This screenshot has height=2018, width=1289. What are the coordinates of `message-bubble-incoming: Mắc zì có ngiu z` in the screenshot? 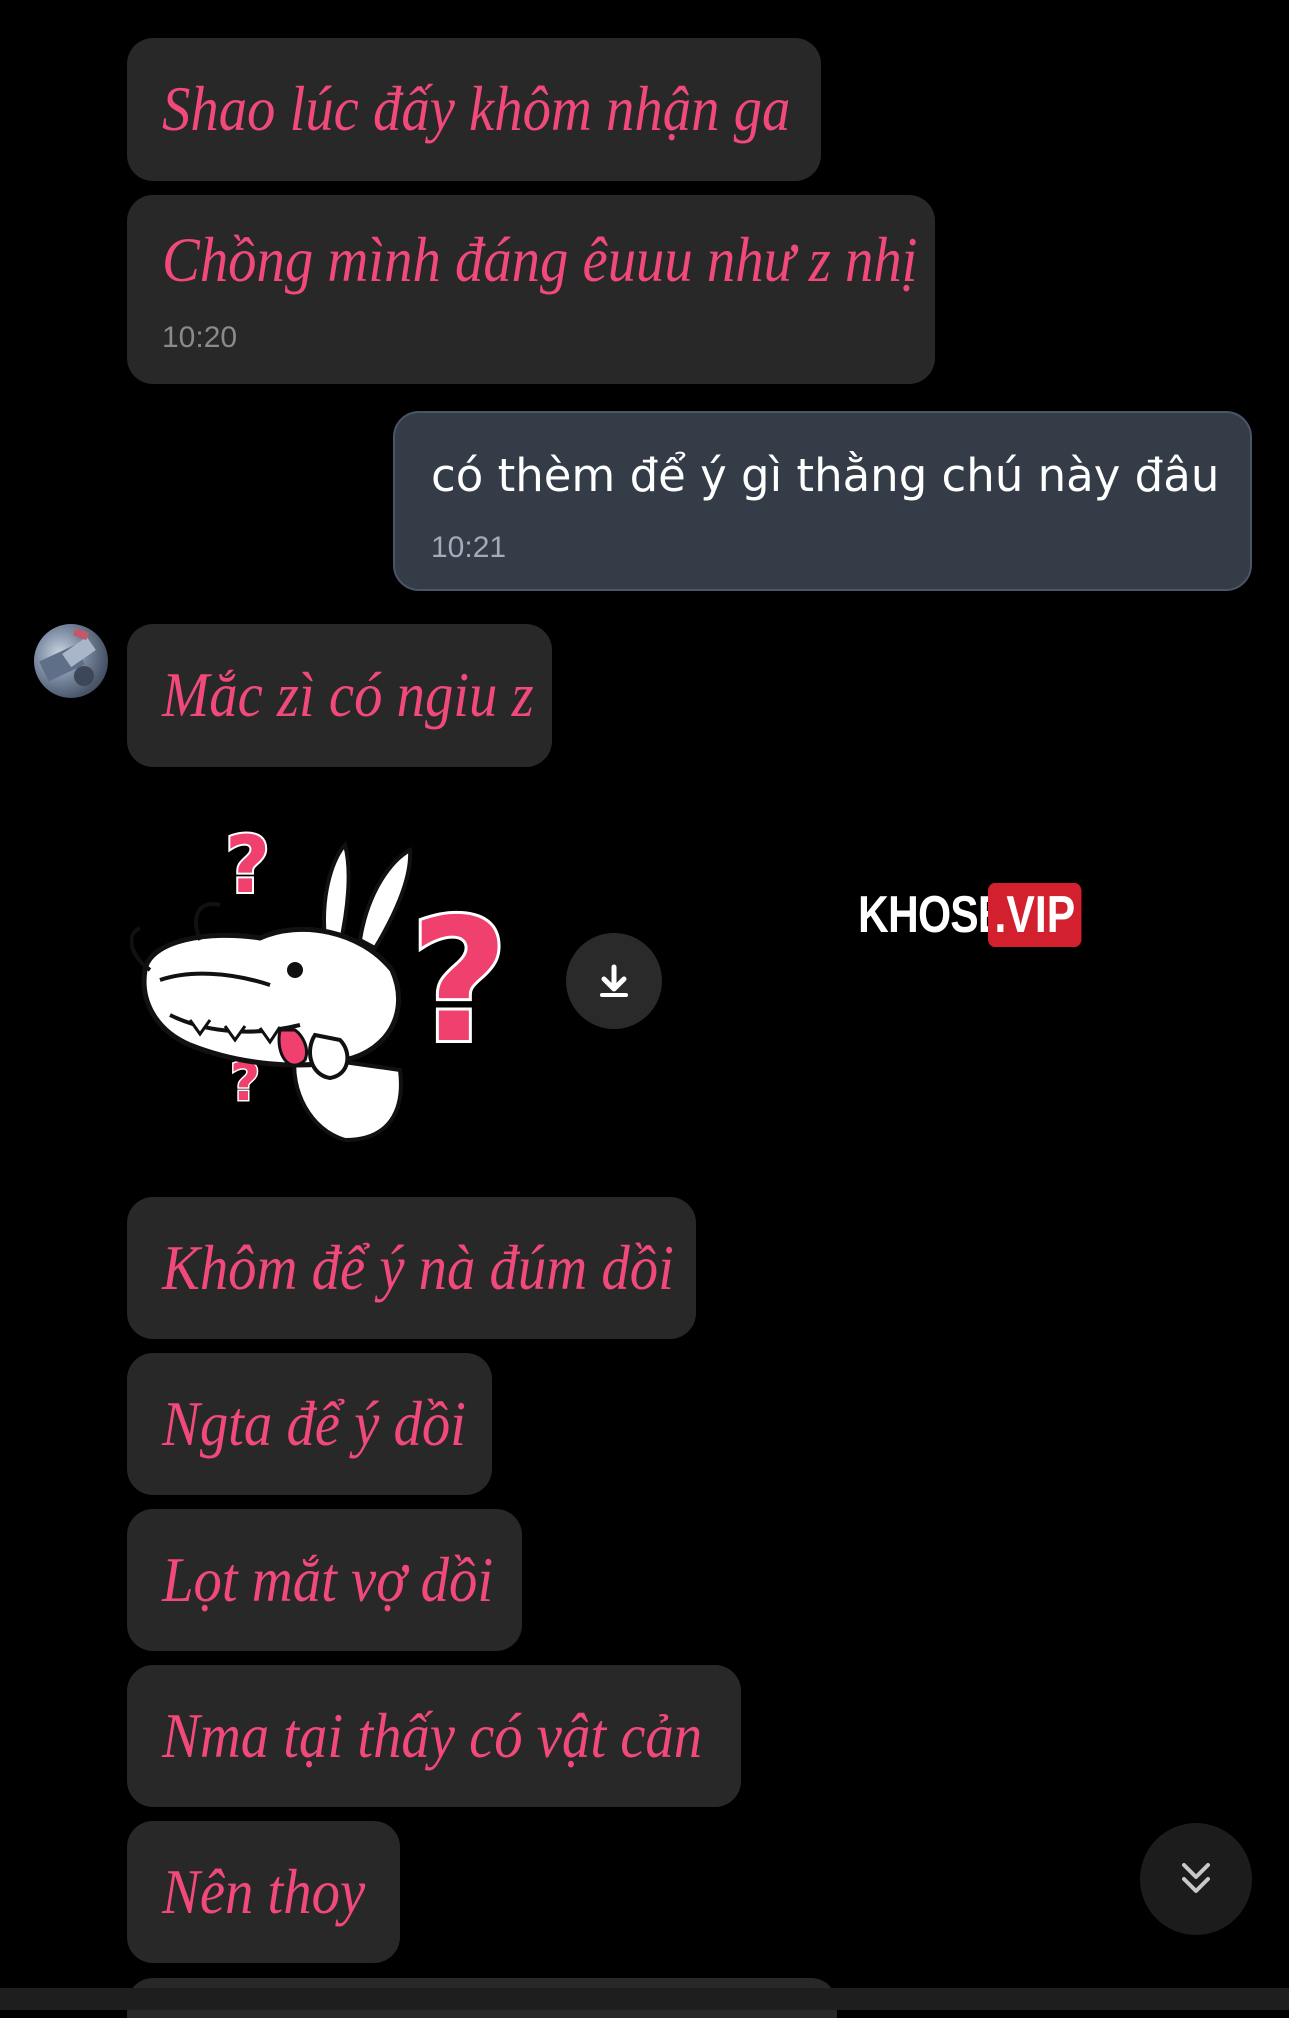 It's located at (339, 695).